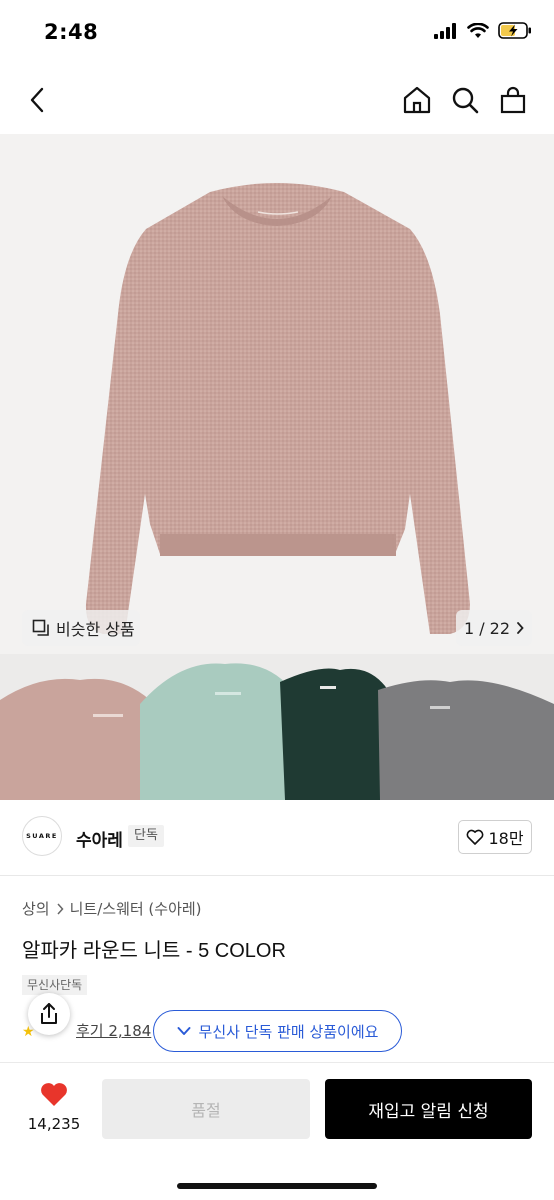 Image resolution: width=554 pixels, height=1200 pixels. I want to click on shopping-bag-icon, so click(513, 100).